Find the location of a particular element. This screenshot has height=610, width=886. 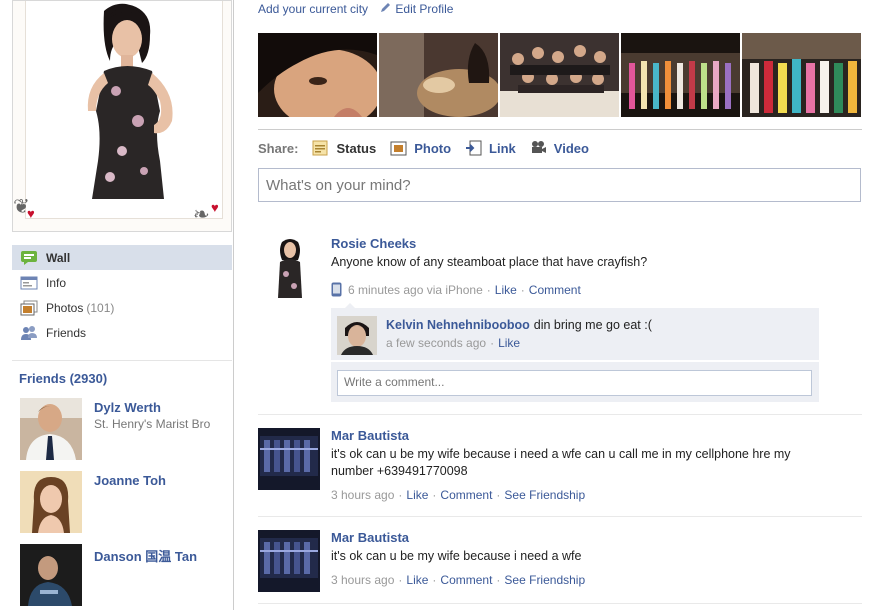

profile-nav: Wall Info Photos (101) Friends is located at coordinates (122, 295).